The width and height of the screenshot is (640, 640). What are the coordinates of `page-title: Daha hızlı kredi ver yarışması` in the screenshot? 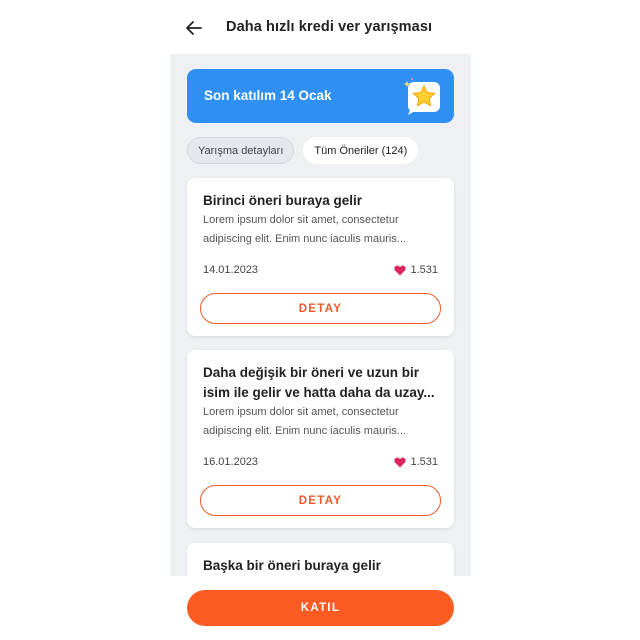 It's located at (329, 27).